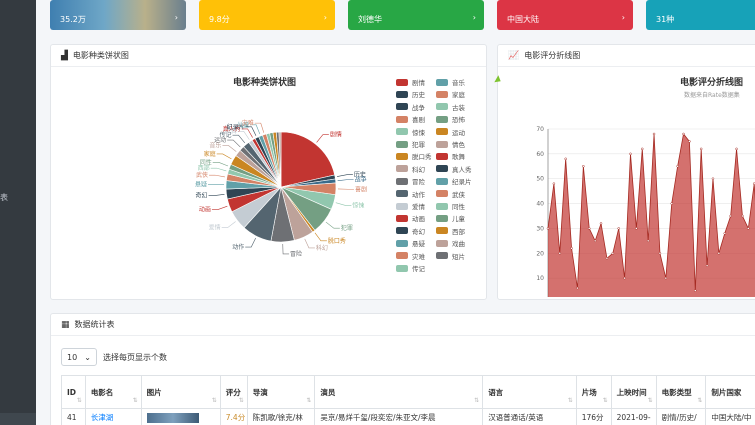 This screenshot has width=755, height=425. What do you see at coordinates (79, 357) in the screenshot?
I see `page-length-select: 10 ⌄` at bounding box center [79, 357].